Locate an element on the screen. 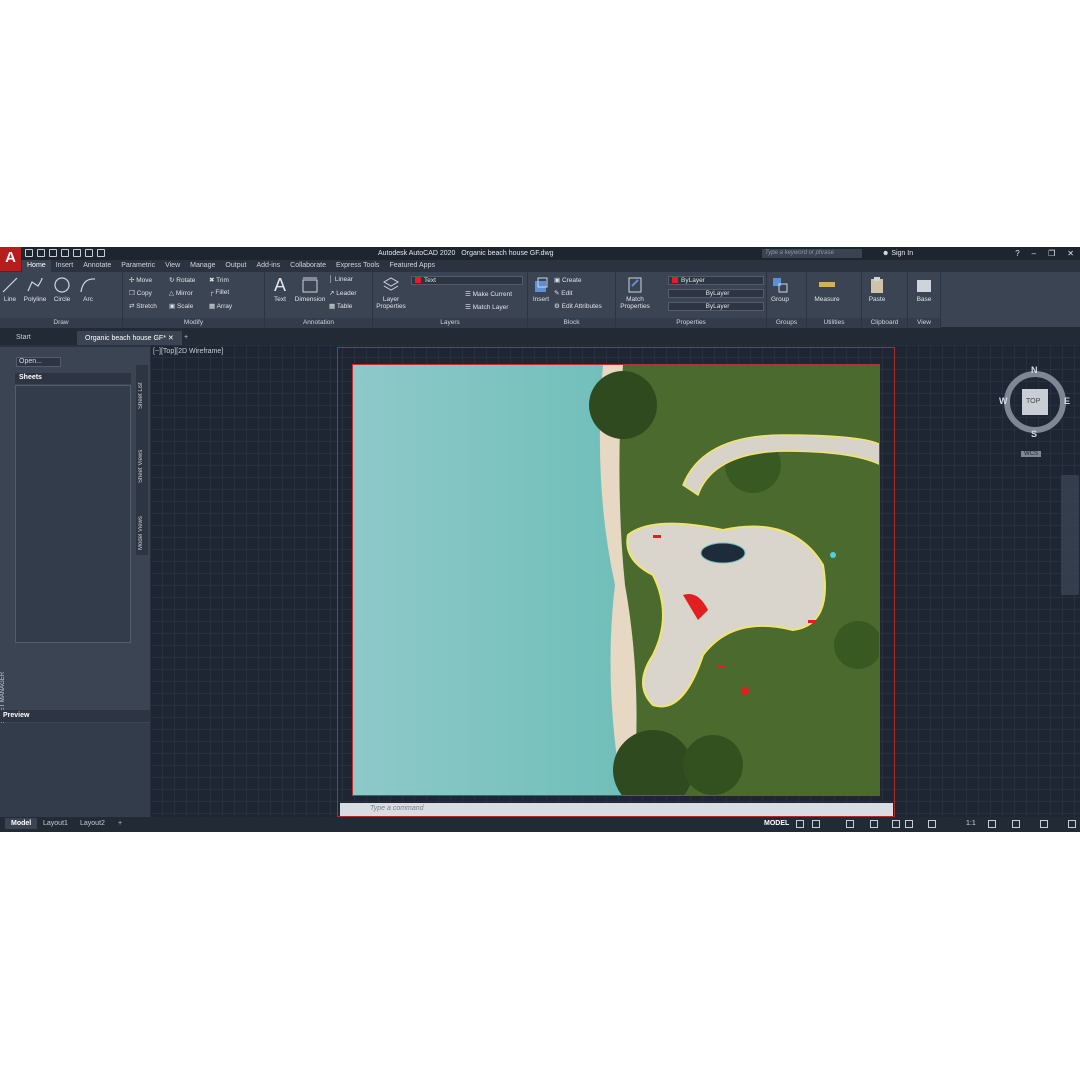 This screenshot has width=1080, height=1080. stretch-tool: ⇄ Stretch is located at coordinates (143, 306).